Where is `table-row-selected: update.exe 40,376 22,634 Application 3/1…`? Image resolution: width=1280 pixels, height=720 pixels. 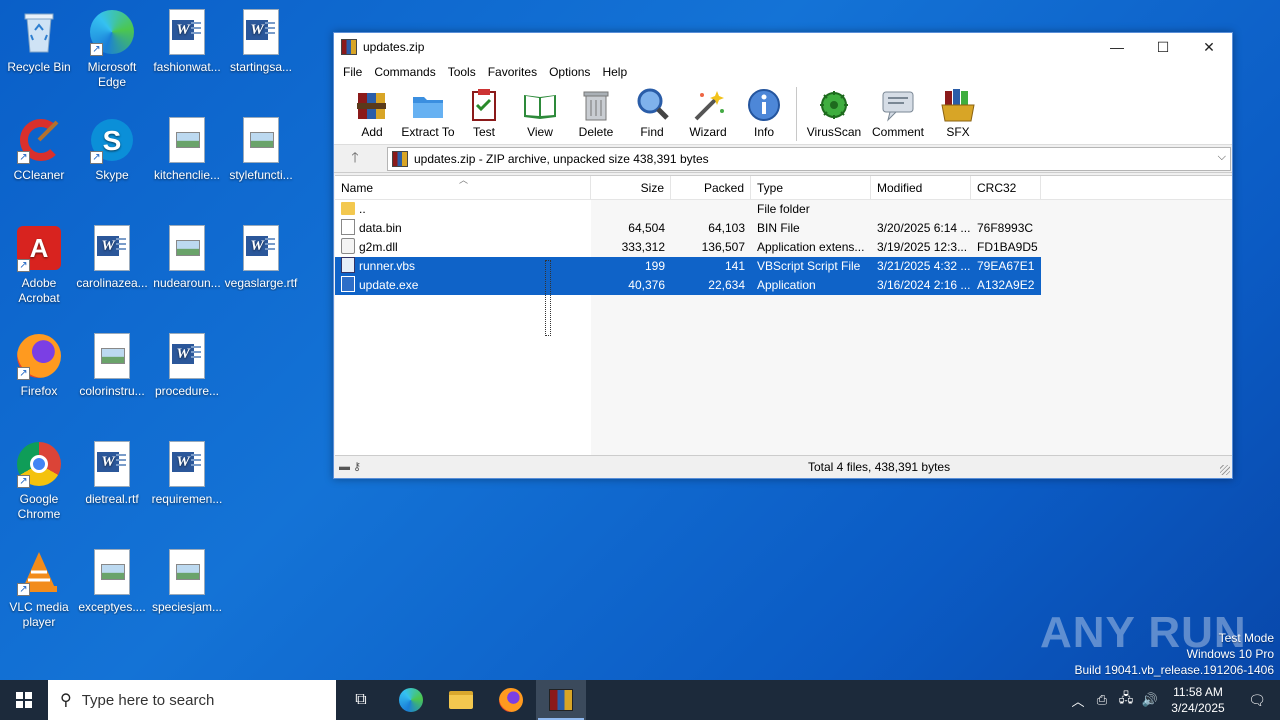
table-row-selected: update.exe 40,376 22,634 Application 3/1… is located at coordinates (688, 285).